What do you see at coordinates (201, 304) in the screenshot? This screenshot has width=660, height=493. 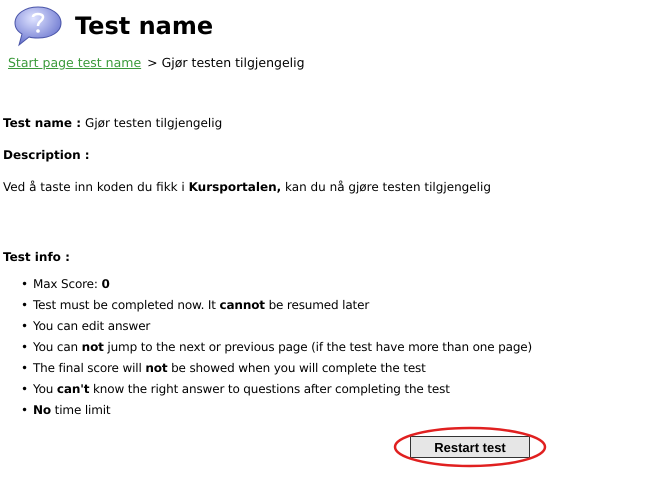 I see `info-item: Test must be completed now. It cannot be resumed later` at bounding box center [201, 304].